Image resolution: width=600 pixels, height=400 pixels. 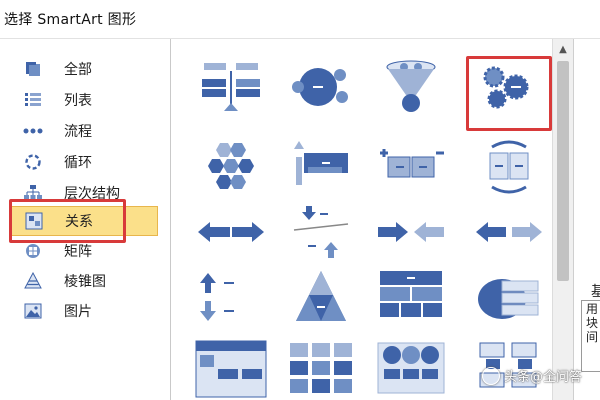 What do you see at coordinates (33, 193) in the screenshot?
I see `hierarchy-icon` at bounding box center [33, 193].